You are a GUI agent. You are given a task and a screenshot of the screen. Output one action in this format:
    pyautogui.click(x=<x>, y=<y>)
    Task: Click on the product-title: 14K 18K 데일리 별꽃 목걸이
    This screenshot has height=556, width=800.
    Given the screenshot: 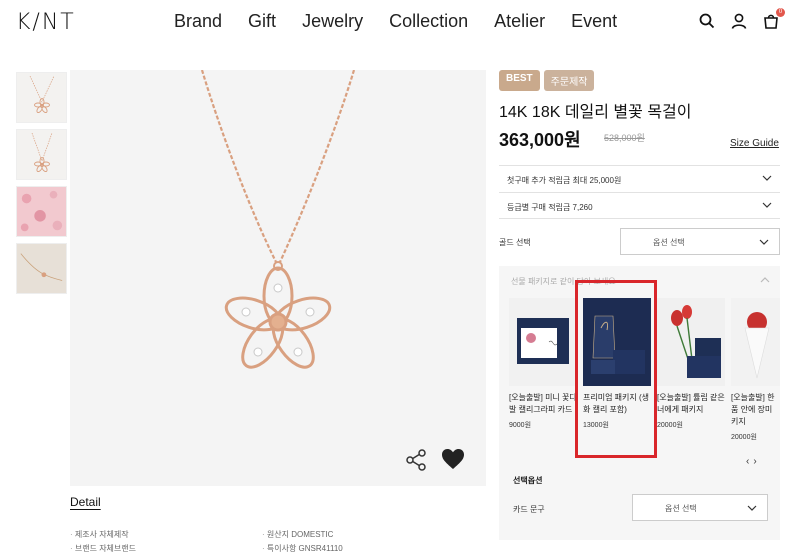 What is the action you would take?
    pyautogui.click(x=595, y=112)
    